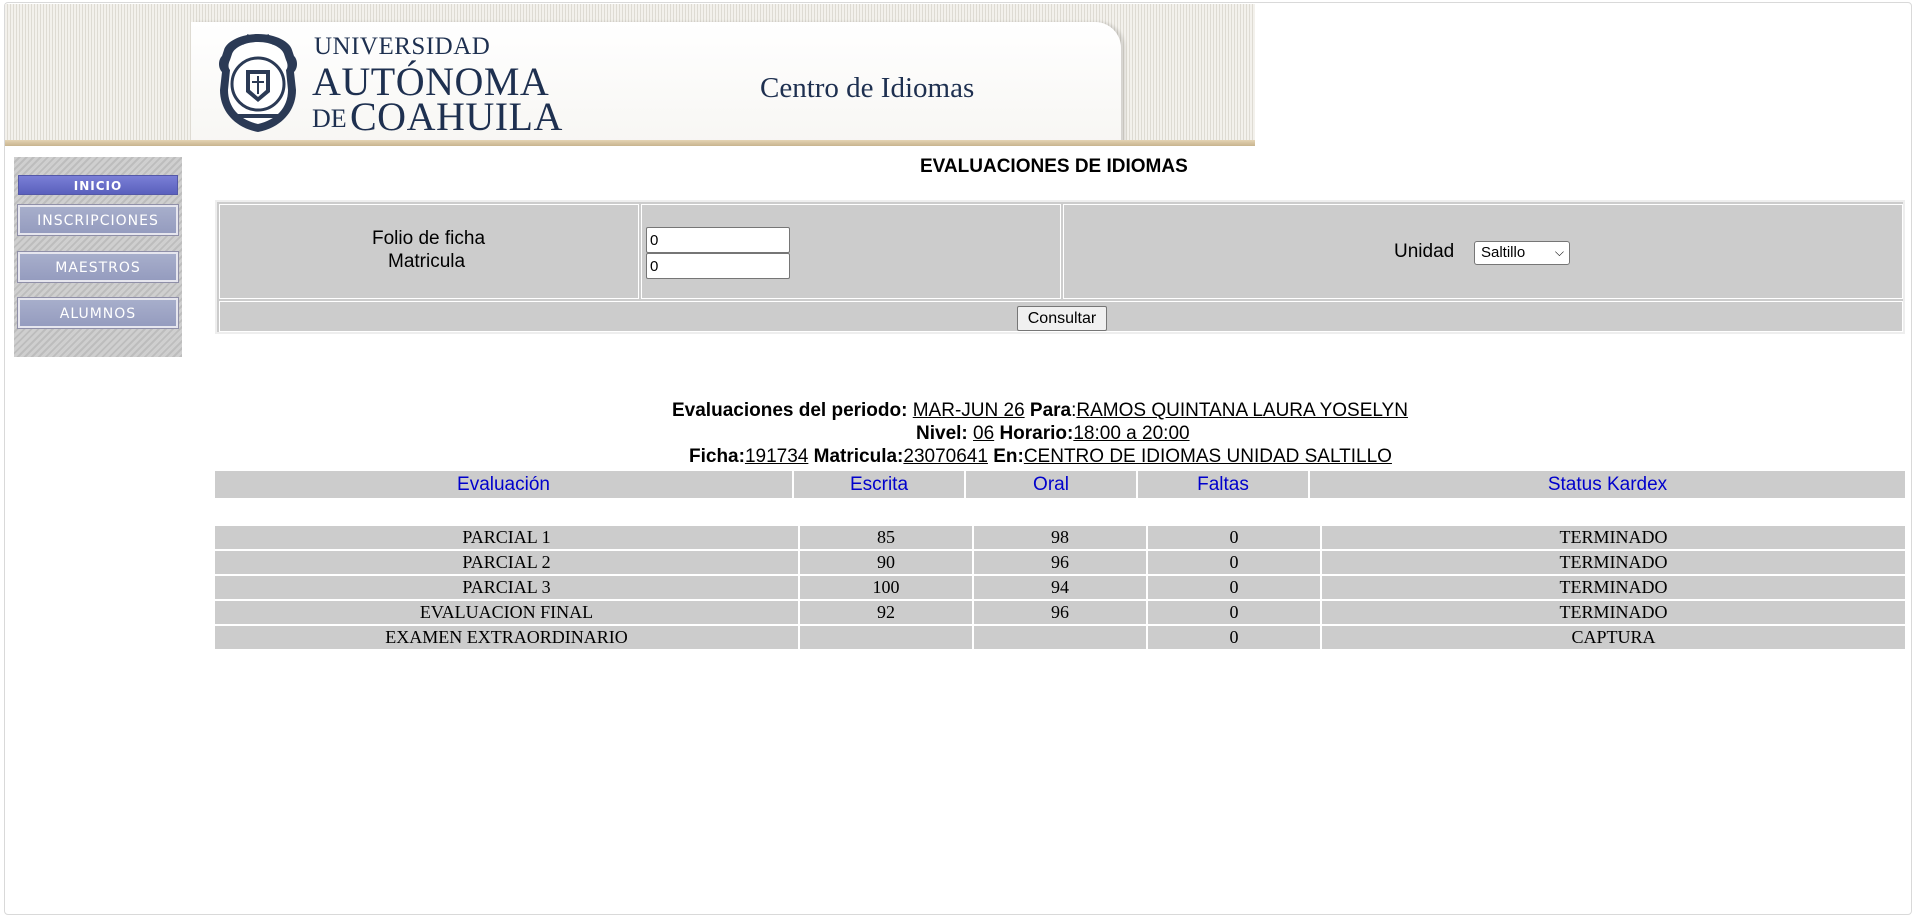  What do you see at coordinates (942, 433) in the screenshot?
I see `nivel-label: Nivel:` at bounding box center [942, 433].